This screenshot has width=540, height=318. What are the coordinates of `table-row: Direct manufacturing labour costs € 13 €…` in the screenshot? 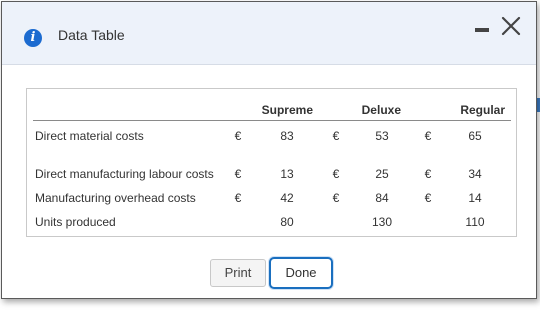 It's located at (272, 162).